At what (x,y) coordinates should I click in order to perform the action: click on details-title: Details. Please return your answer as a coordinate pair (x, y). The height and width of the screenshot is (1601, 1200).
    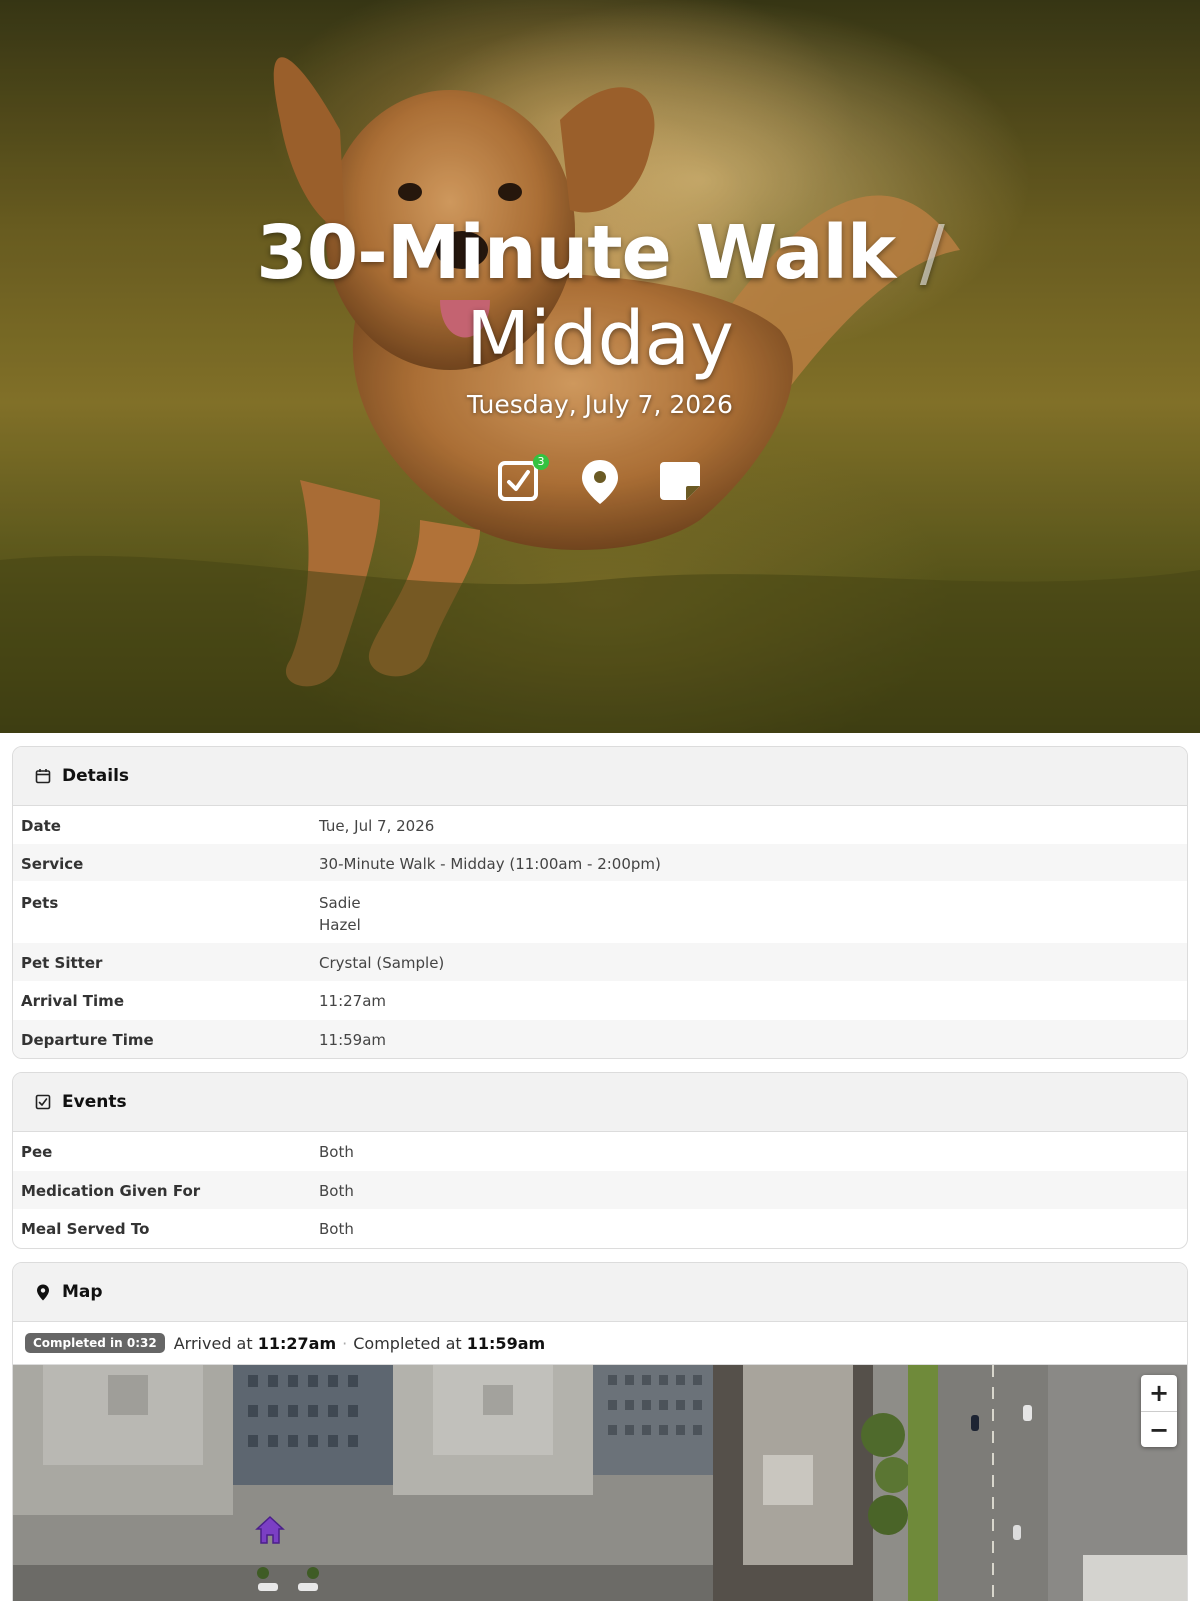
    Looking at the image, I should click on (96, 776).